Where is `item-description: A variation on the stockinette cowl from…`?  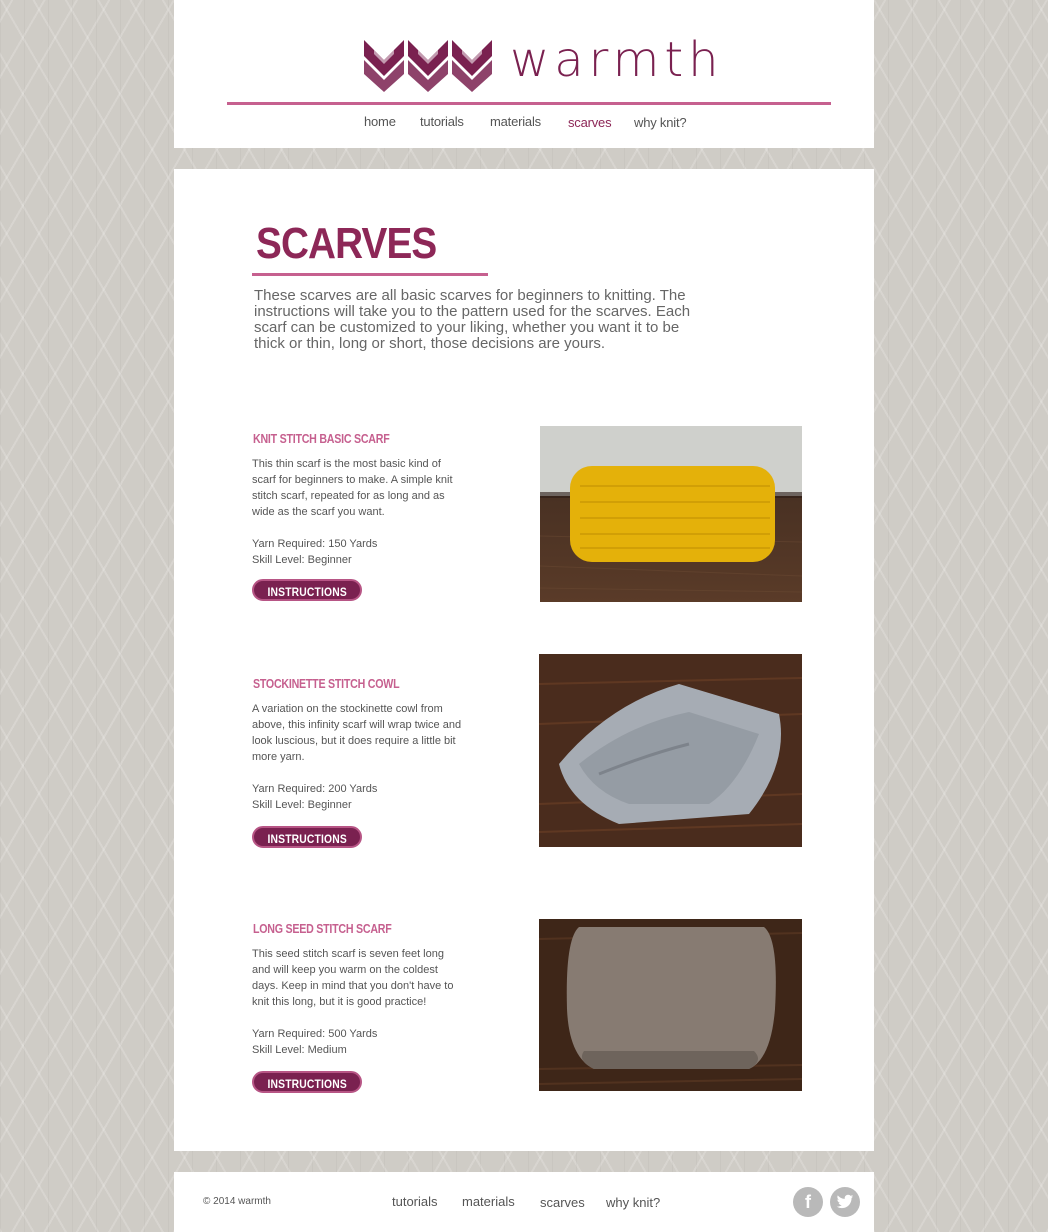
item-description: A variation on the stockinette cowl from… is located at coordinates (357, 733).